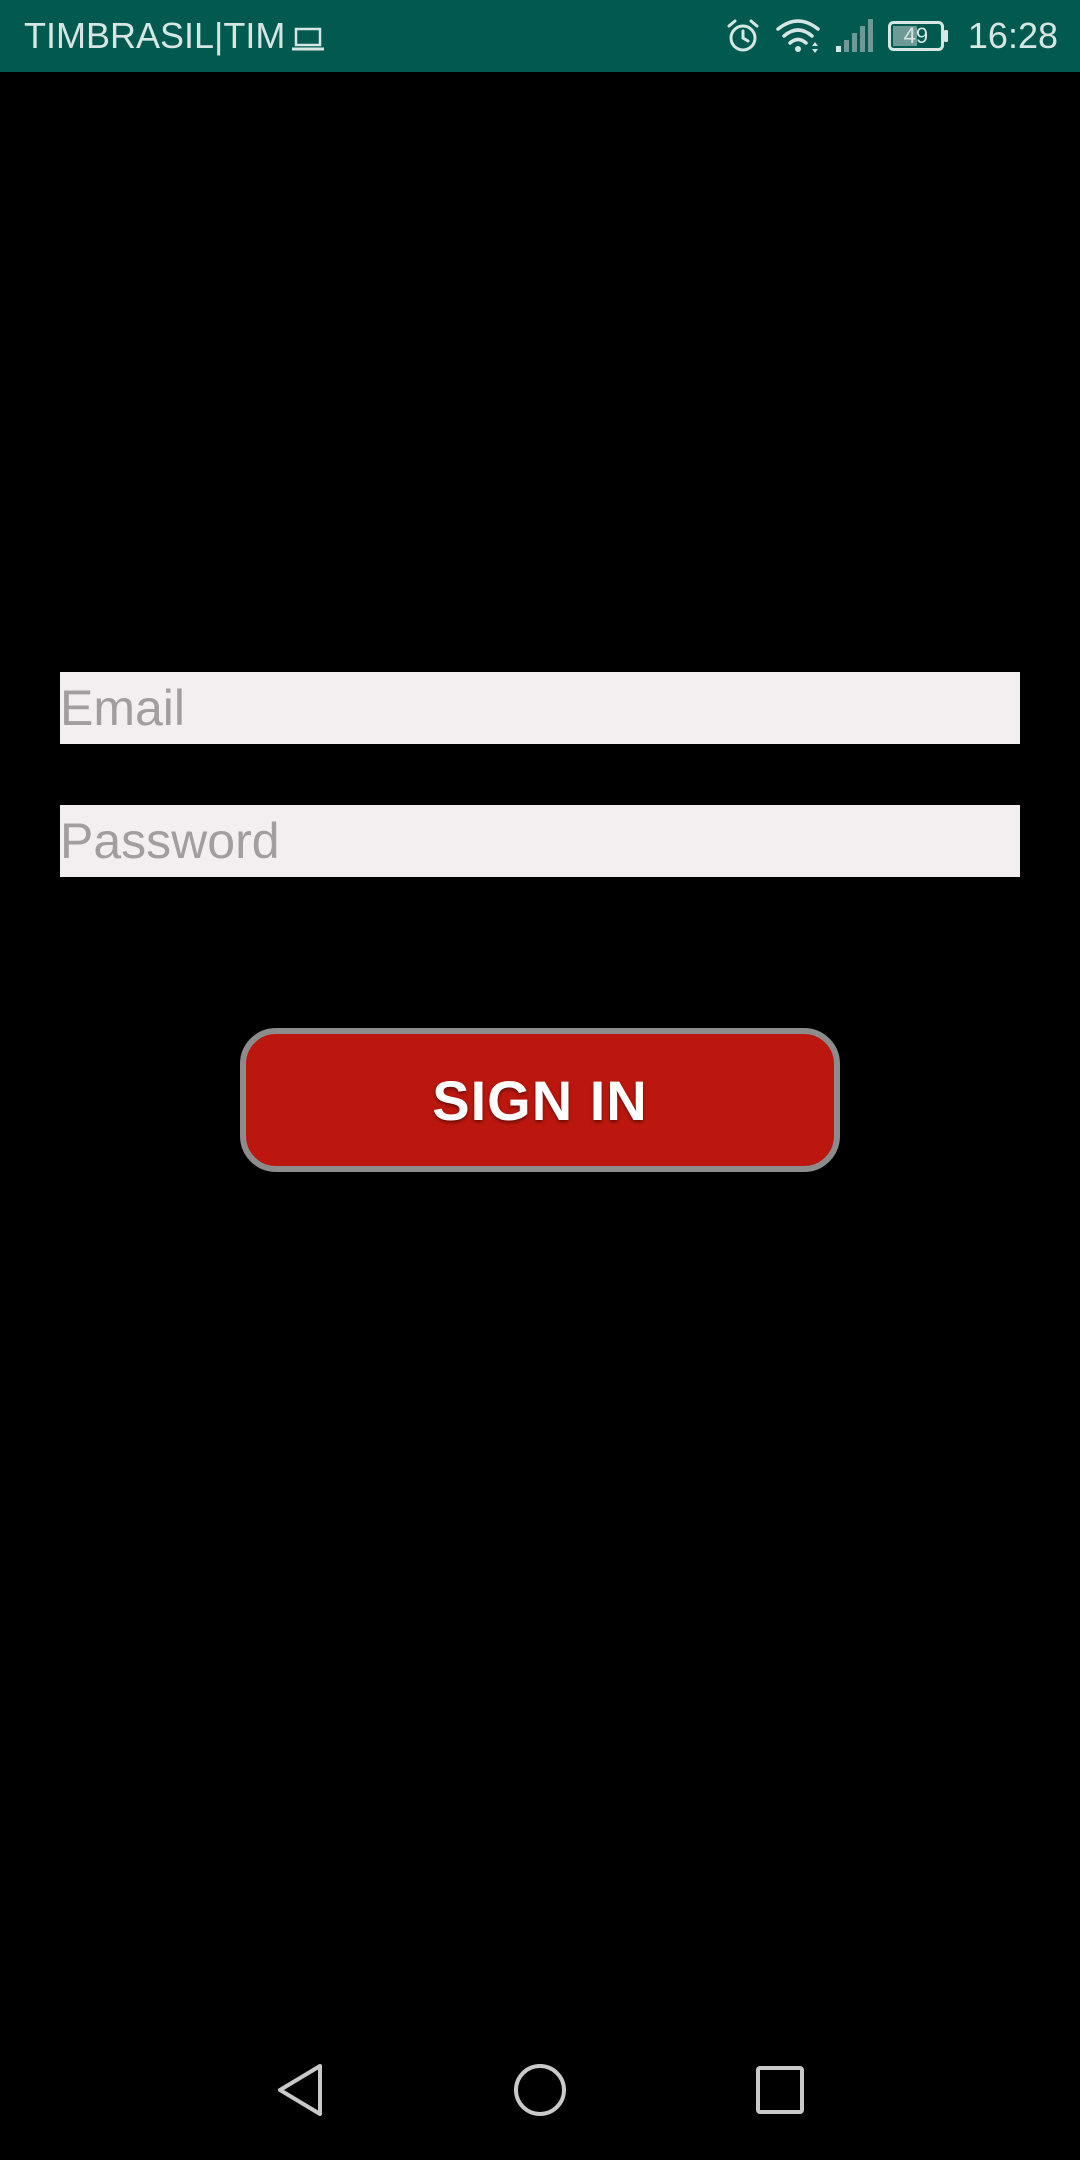 The width and height of the screenshot is (1080, 2160). I want to click on home-button, so click(540, 2092).